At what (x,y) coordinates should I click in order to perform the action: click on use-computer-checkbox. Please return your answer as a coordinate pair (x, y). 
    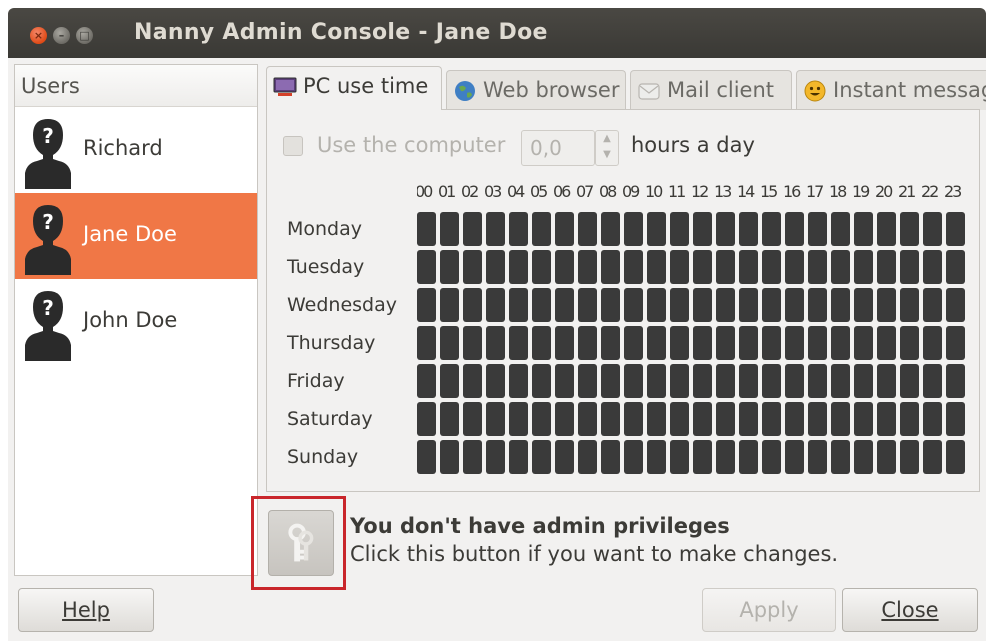
    Looking at the image, I should click on (293, 146).